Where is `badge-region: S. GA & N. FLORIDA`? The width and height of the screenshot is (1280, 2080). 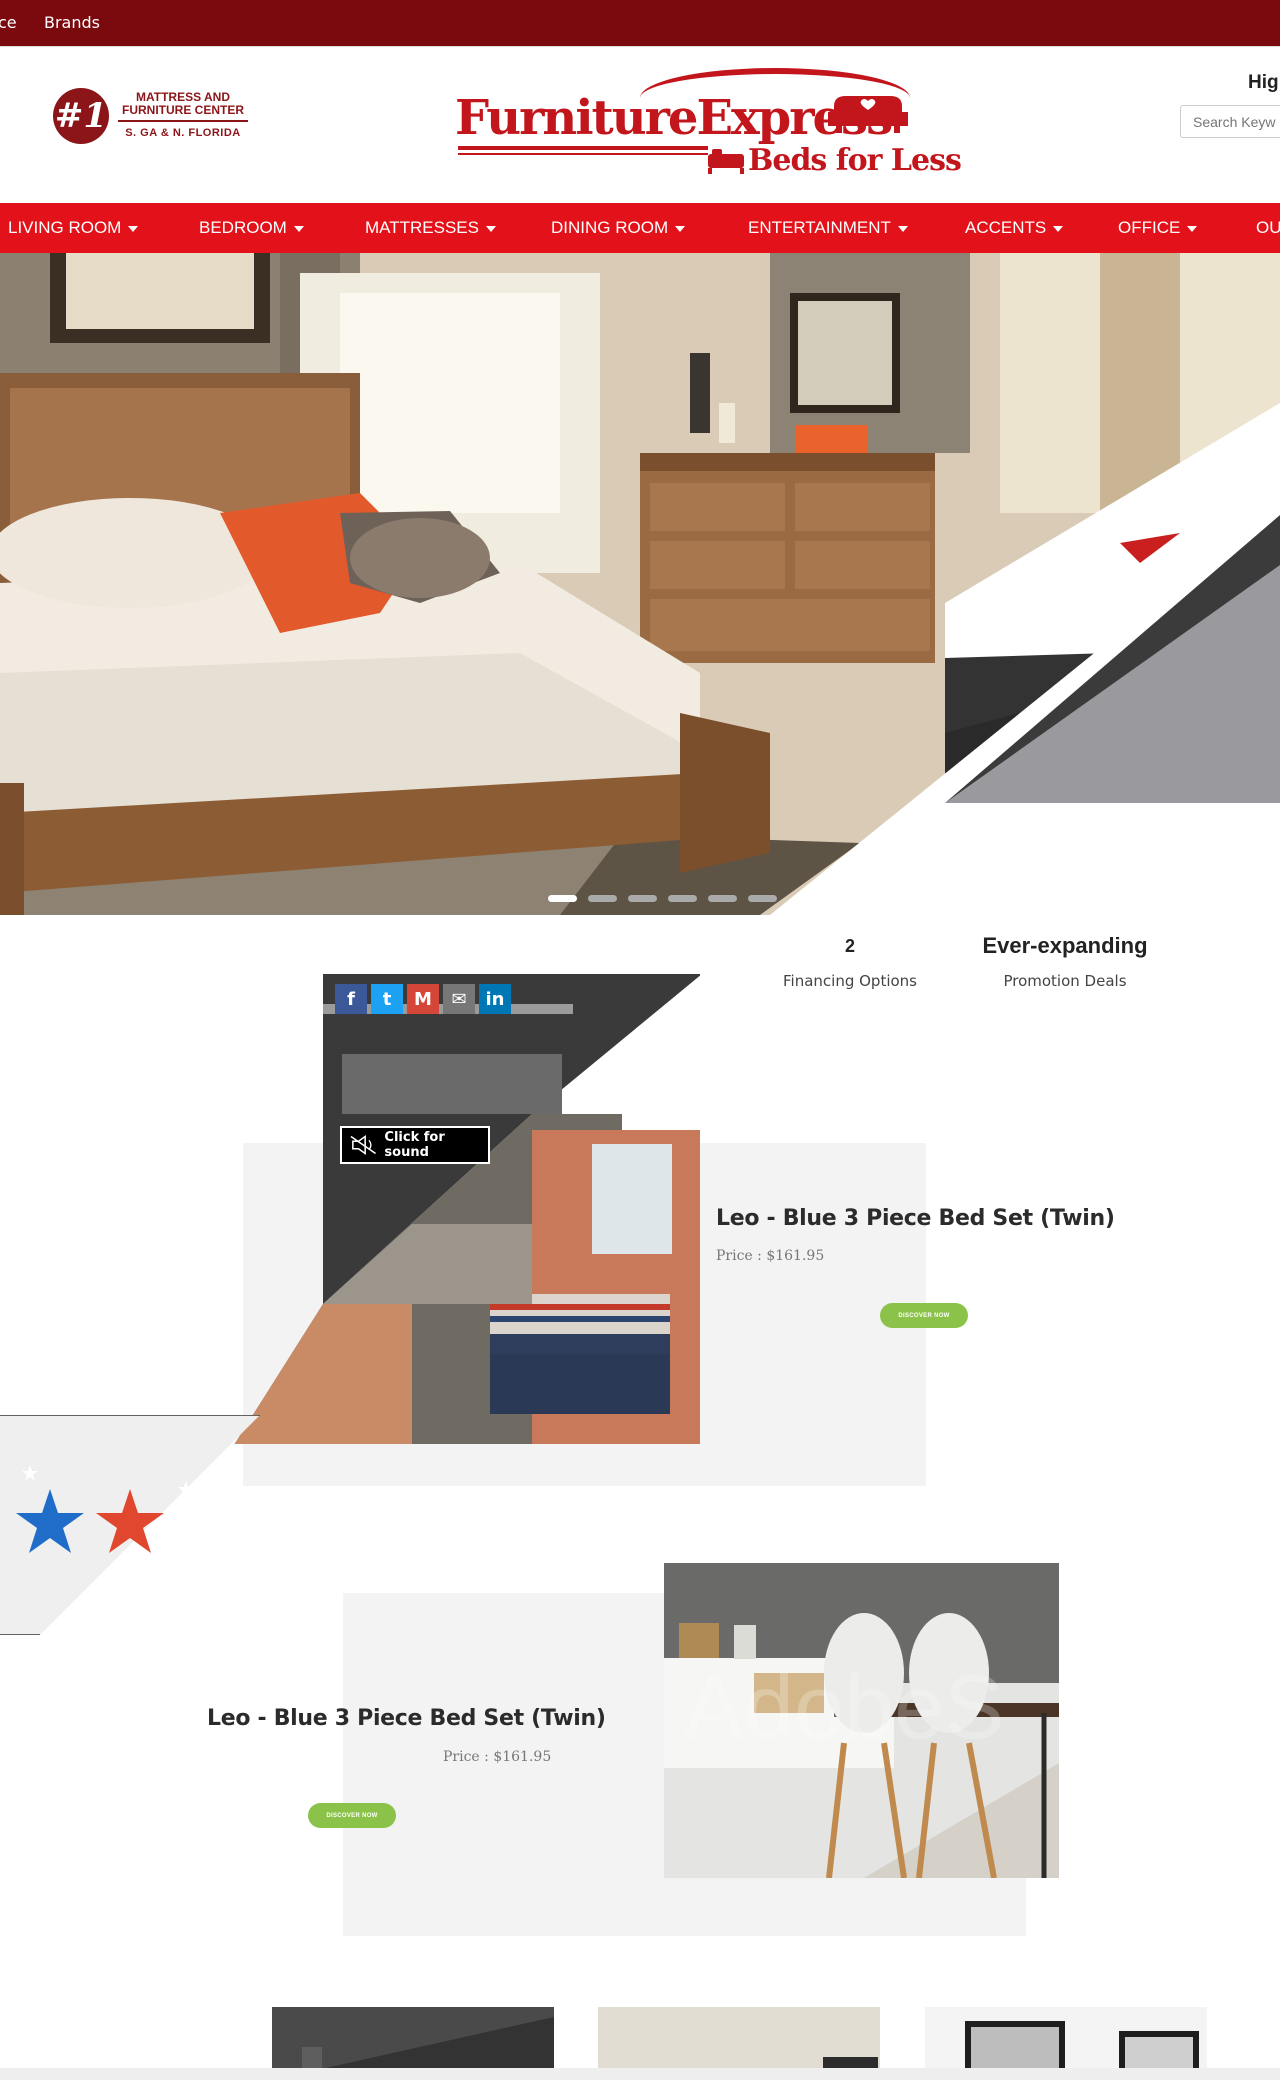
badge-region: S. GA & N. FLORIDA is located at coordinates (183, 133).